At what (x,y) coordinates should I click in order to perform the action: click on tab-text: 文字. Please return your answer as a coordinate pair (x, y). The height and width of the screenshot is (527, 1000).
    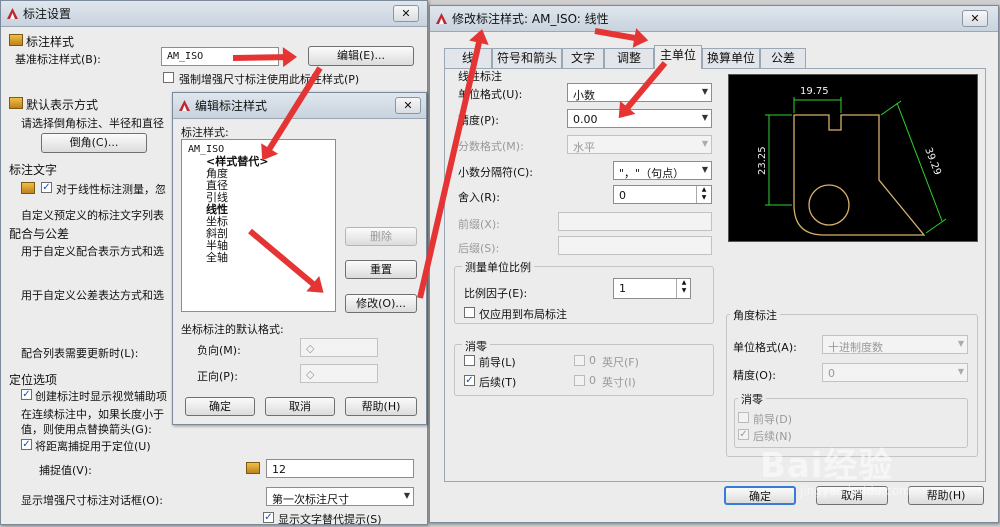
    Looking at the image, I should click on (583, 58).